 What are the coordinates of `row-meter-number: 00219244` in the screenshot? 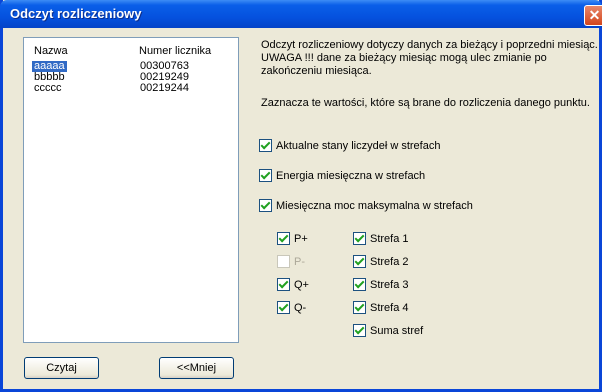 It's located at (164, 88).